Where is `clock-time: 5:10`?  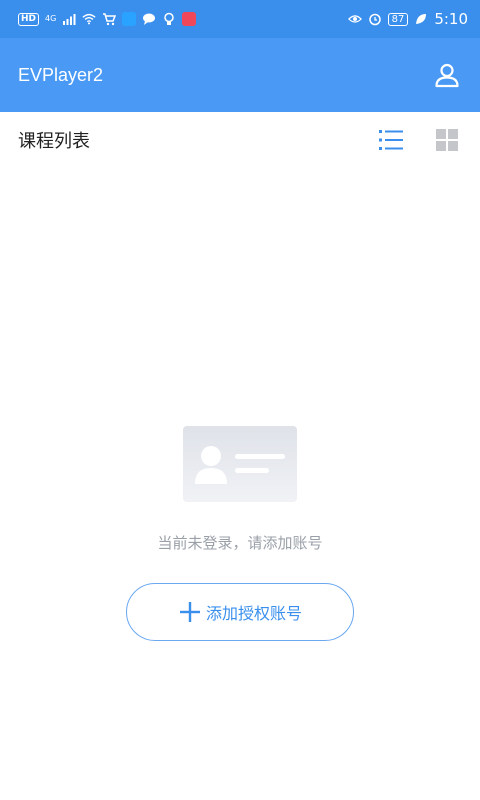
clock-time: 5:10 is located at coordinates (451, 19).